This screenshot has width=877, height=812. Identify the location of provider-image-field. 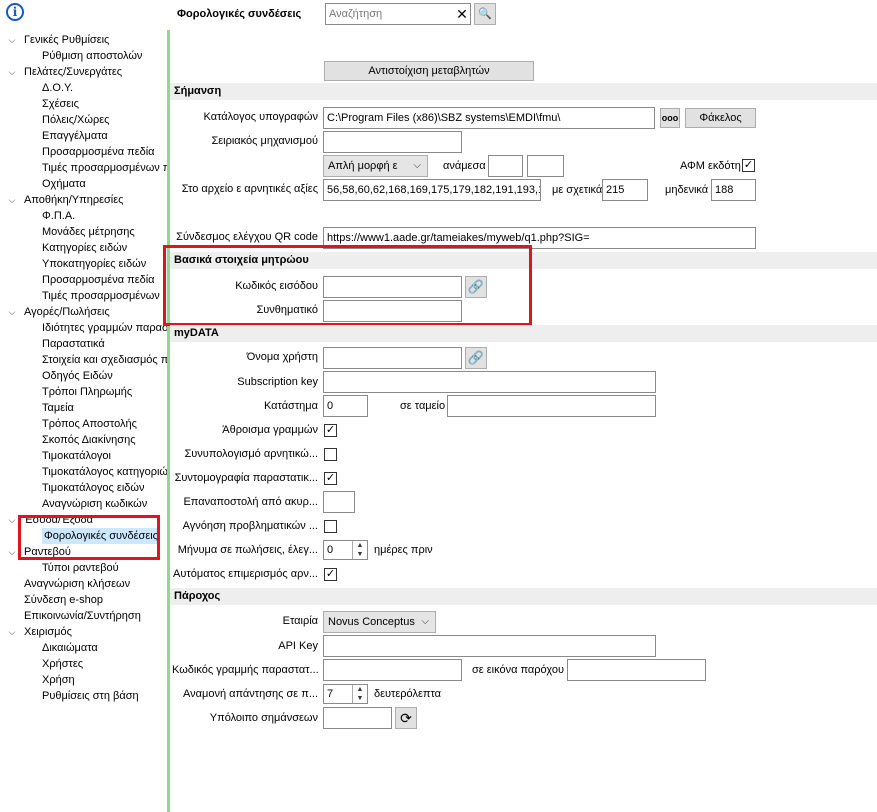
(636, 670).